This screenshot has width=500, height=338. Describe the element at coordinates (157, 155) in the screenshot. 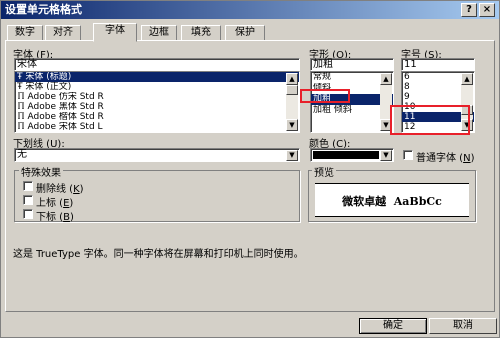

I see `underline-select: 无 ▼` at that location.